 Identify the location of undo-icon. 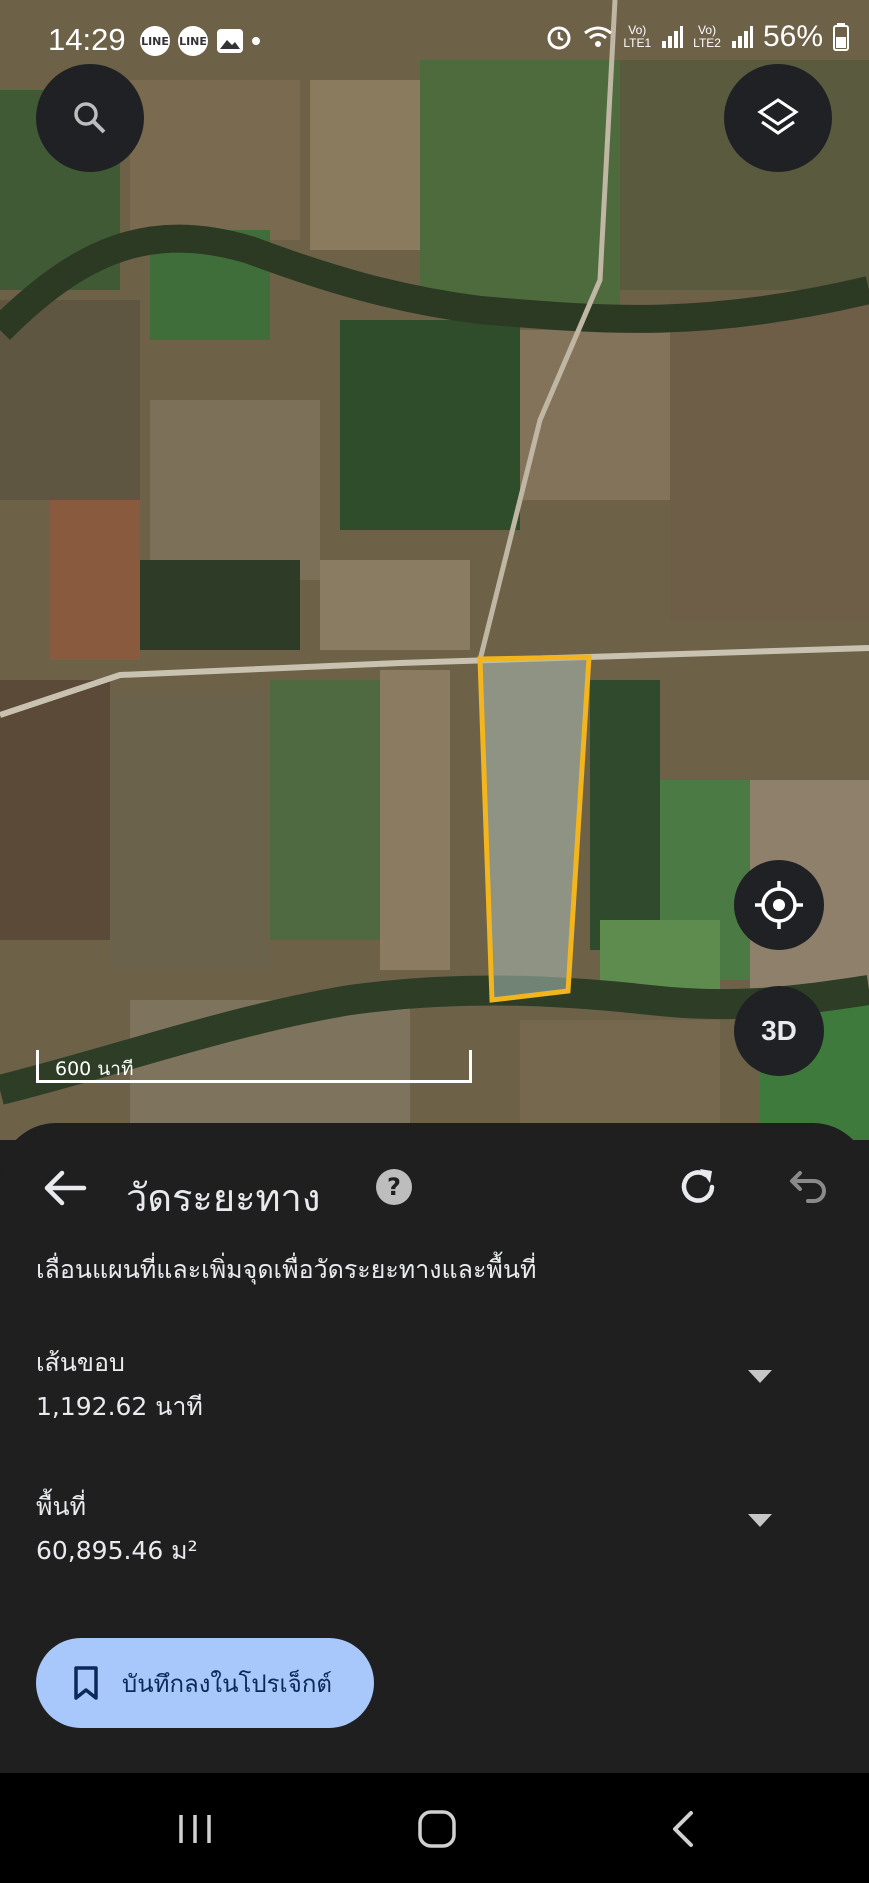
(805, 1188).